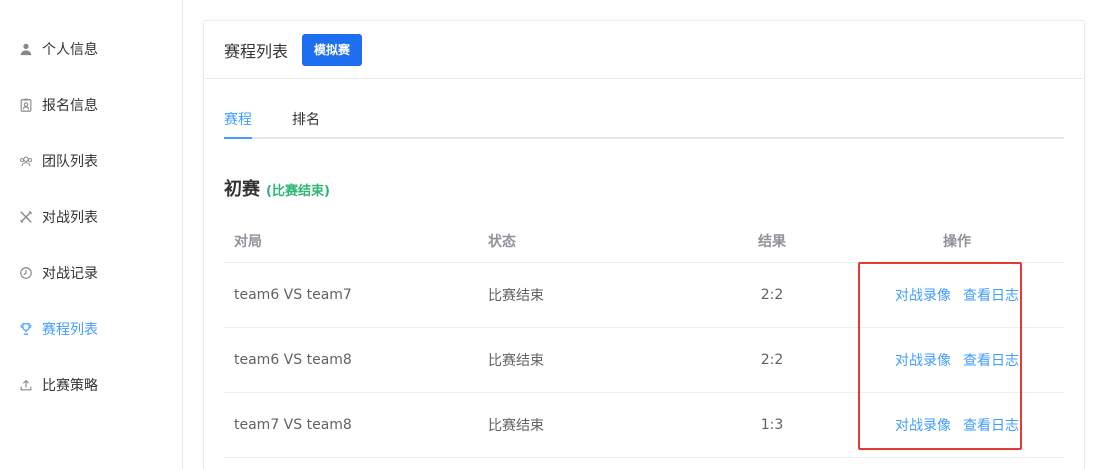 The height and width of the screenshot is (469, 1098). What do you see at coordinates (26, 105) in the screenshot?
I see `badge-icon` at bounding box center [26, 105].